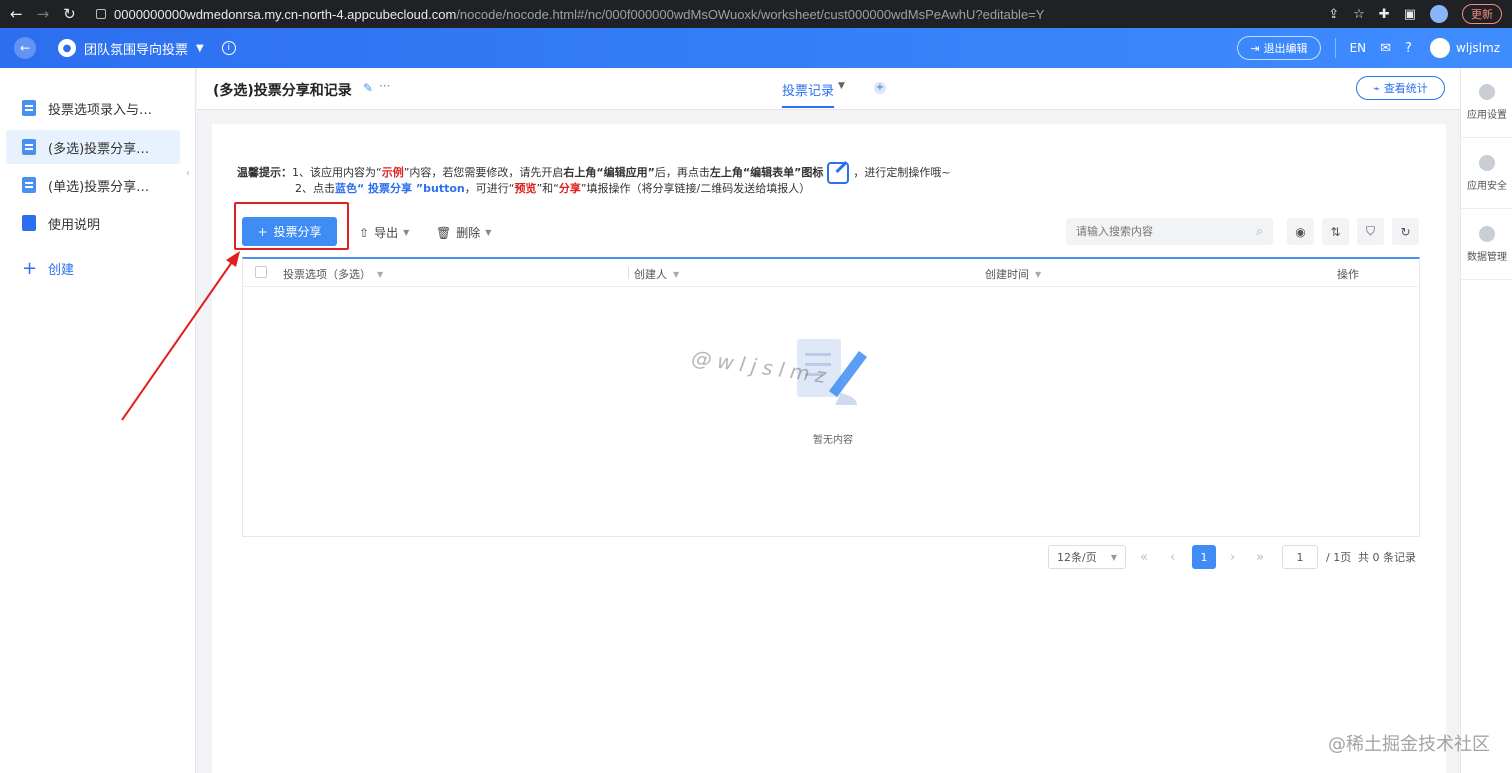 The image size is (1512, 773). I want to click on empty-state-text: 暂无内容, so click(833, 440).